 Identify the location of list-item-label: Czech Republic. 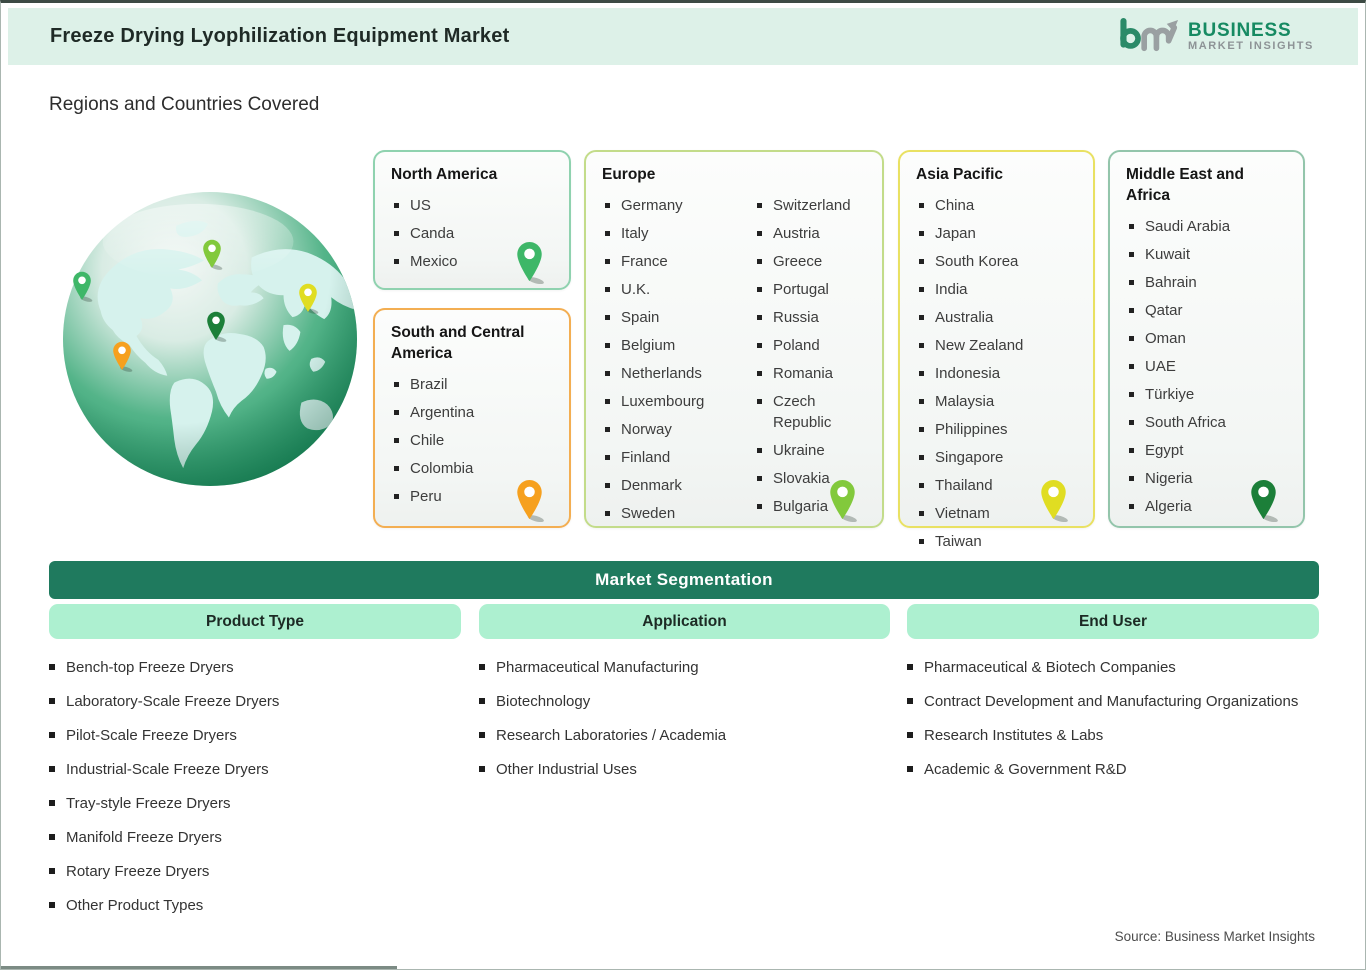
(802, 411).